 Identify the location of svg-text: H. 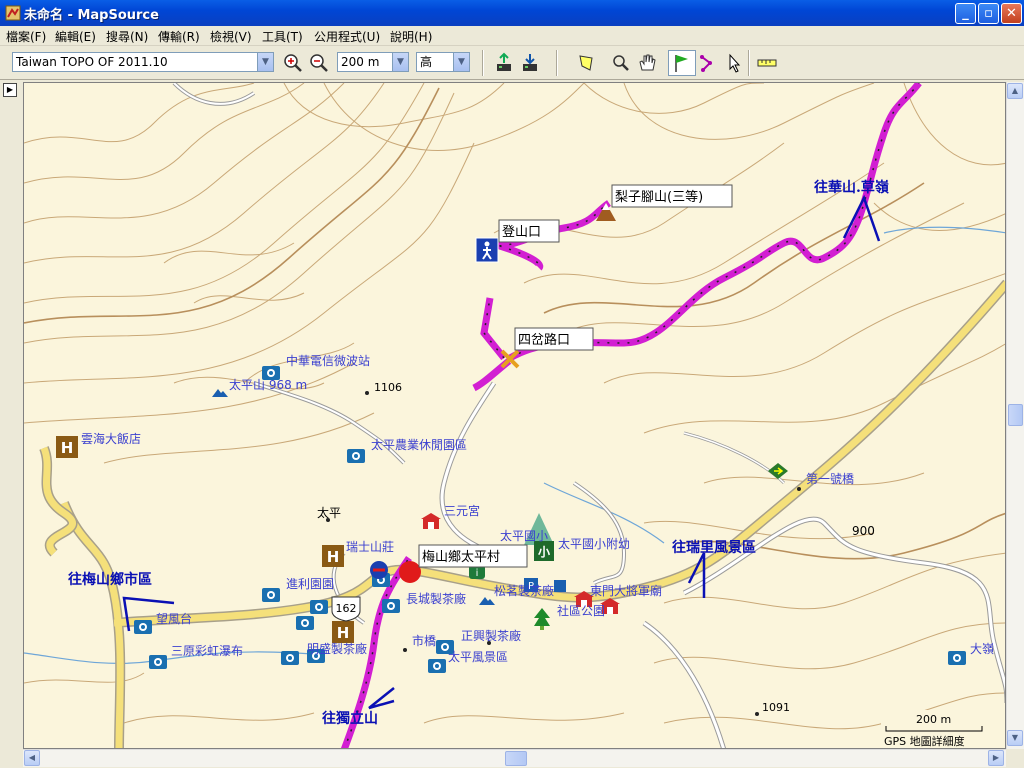
(333, 557).